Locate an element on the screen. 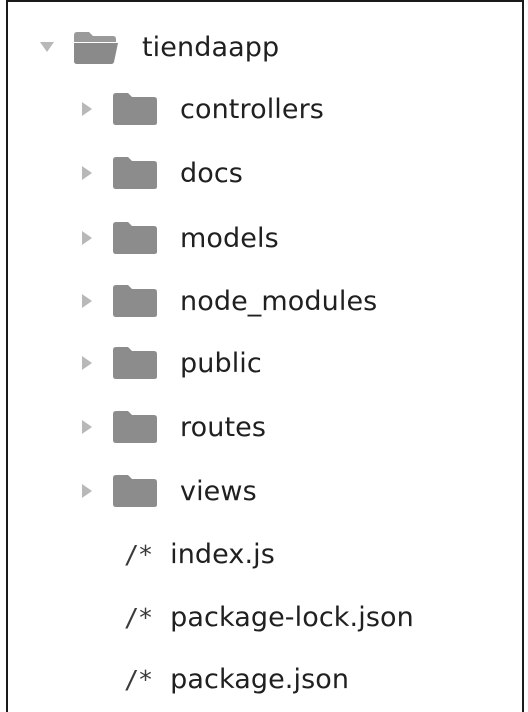 Image resolution: width=528 pixels, height=712 pixels. tree-folder-label: views is located at coordinates (218, 491).